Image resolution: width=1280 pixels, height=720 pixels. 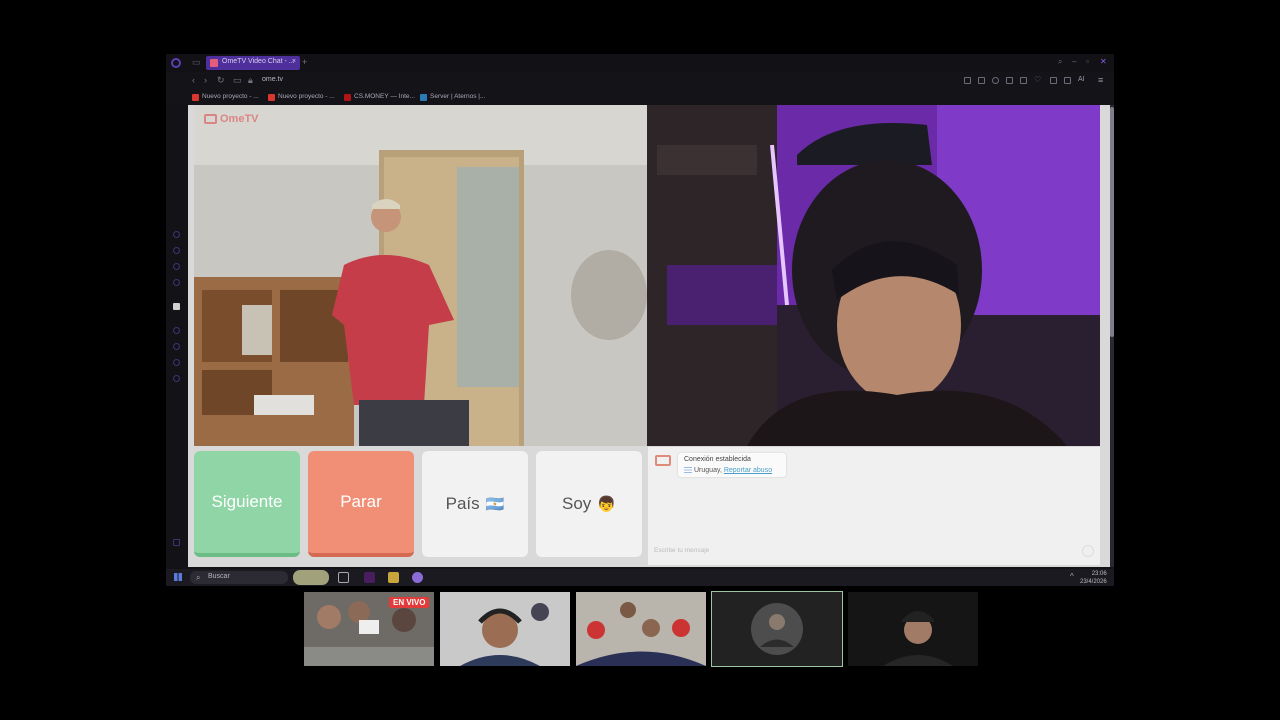 I want to click on sidebar-bookmarks-icon, so click(x=176, y=362).